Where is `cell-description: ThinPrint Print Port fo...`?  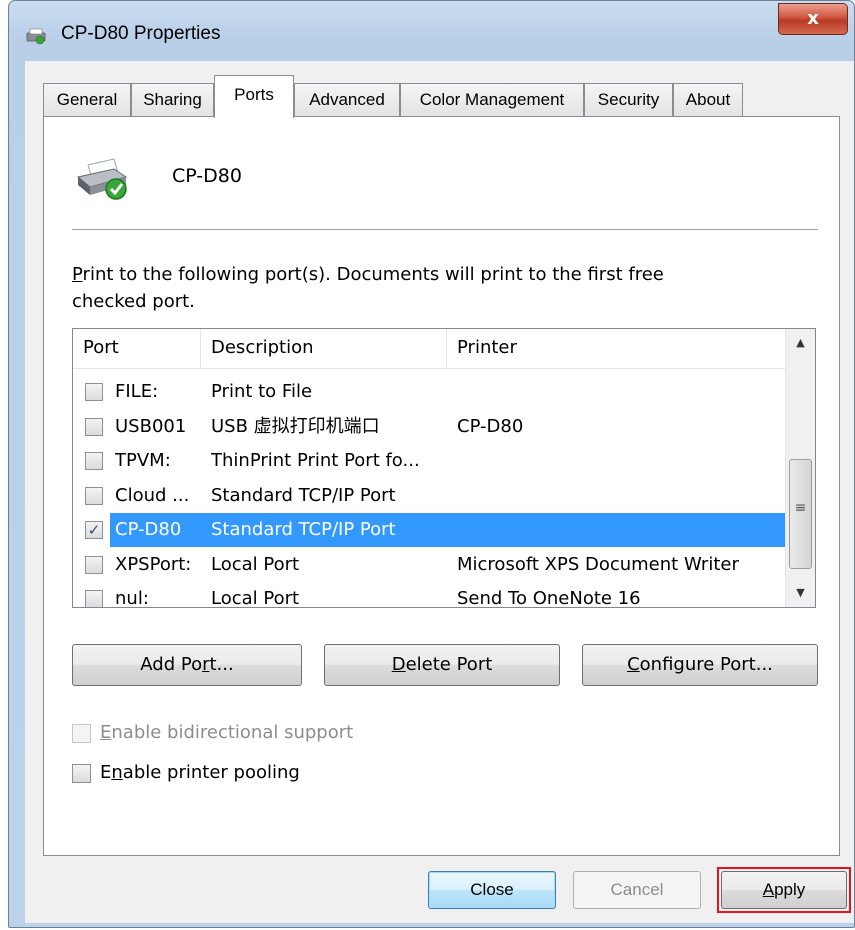 cell-description: ThinPrint Print Port fo... is located at coordinates (315, 460).